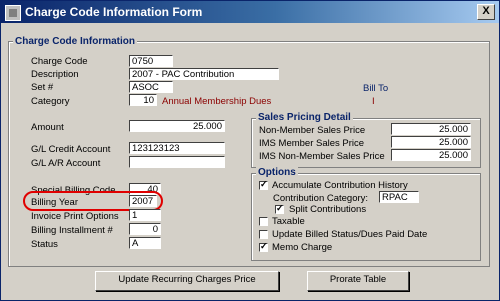 Image resolution: width=500 pixels, height=301 pixels. I want to click on category-description: Annual Membership Dues, so click(217, 101).